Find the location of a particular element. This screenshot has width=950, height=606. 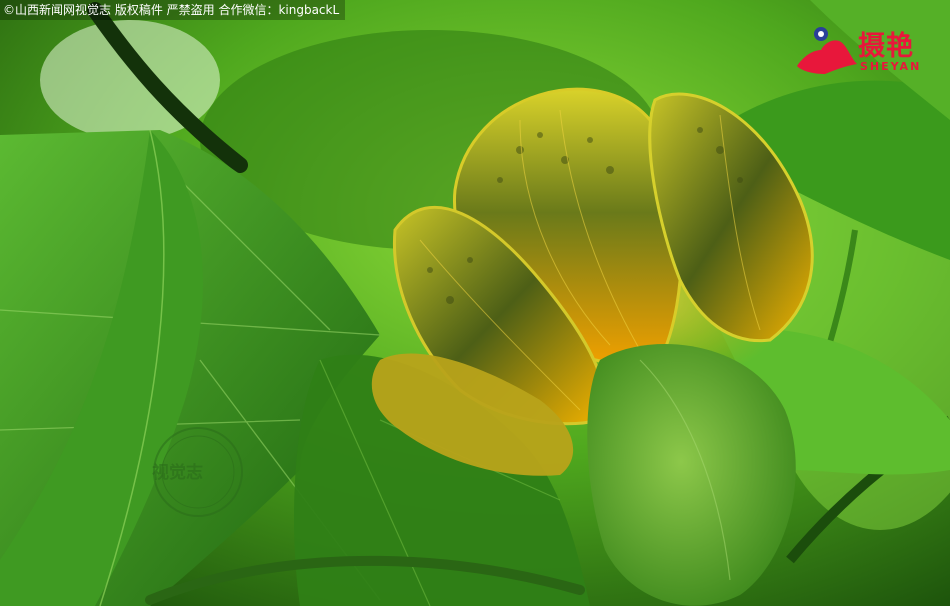

watermark-label: 视觉志 is located at coordinates (177, 473).